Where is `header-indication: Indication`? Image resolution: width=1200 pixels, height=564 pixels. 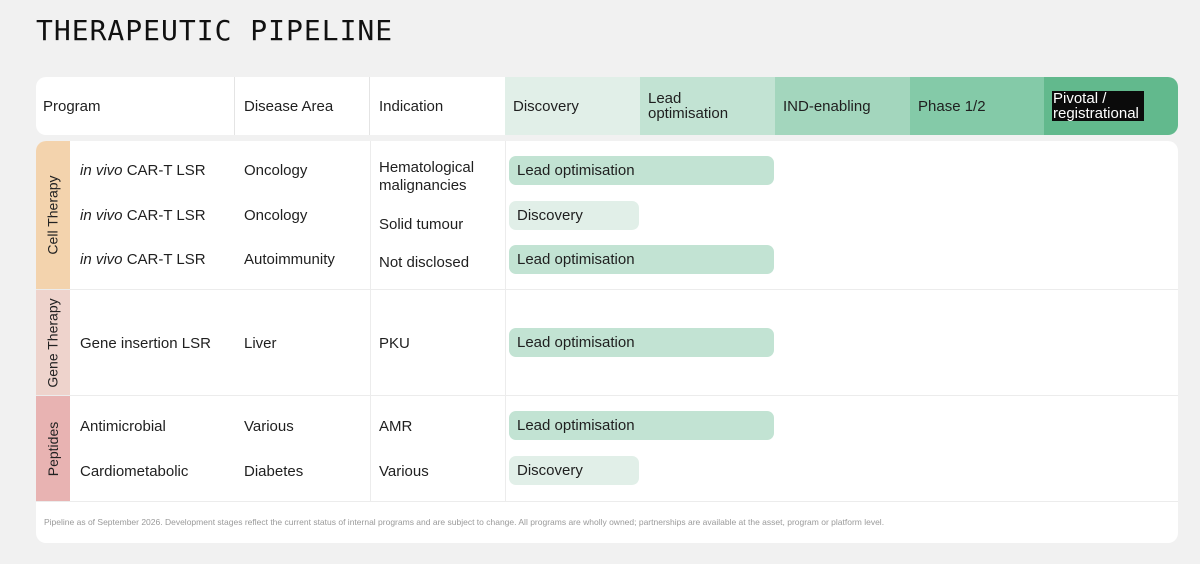 header-indication: Indication is located at coordinates (411, 106).